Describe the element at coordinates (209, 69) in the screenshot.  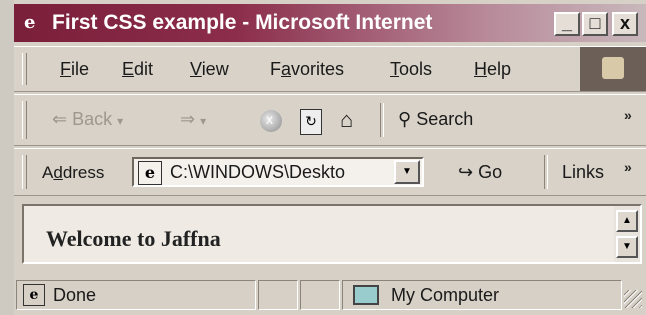
I see `menu-view: View` at that location.